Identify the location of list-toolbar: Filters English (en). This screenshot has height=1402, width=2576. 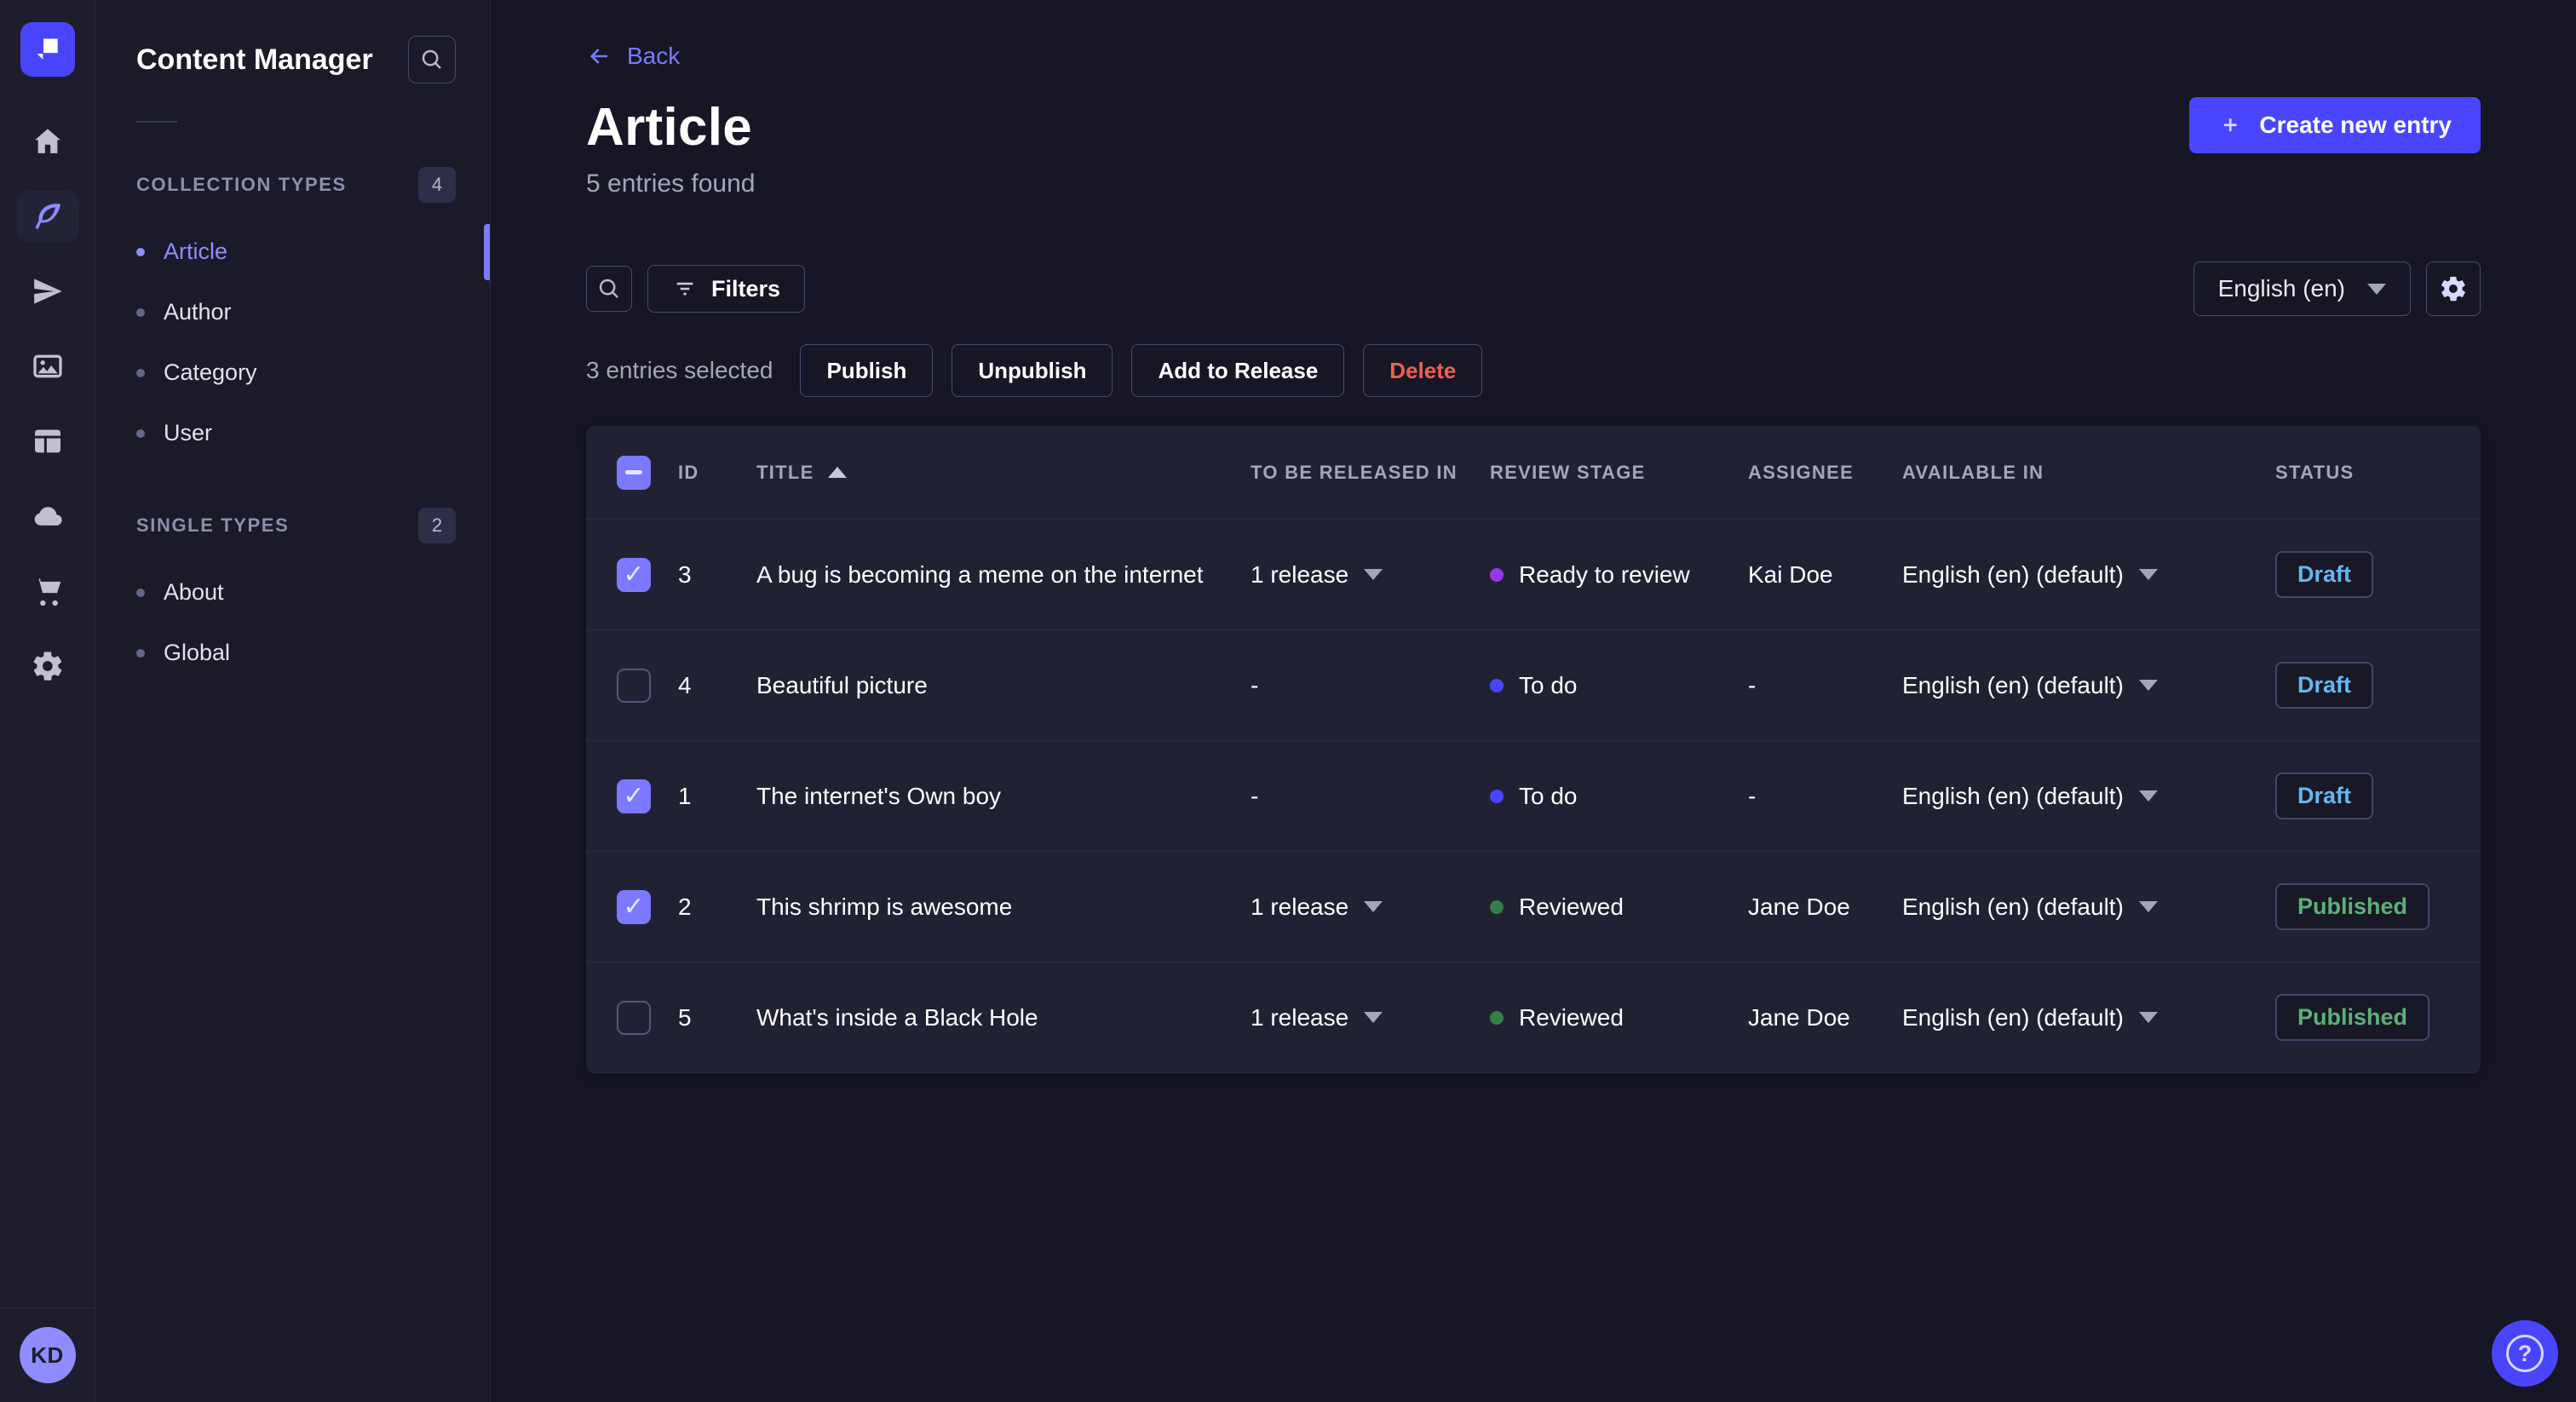
(1534, 288).